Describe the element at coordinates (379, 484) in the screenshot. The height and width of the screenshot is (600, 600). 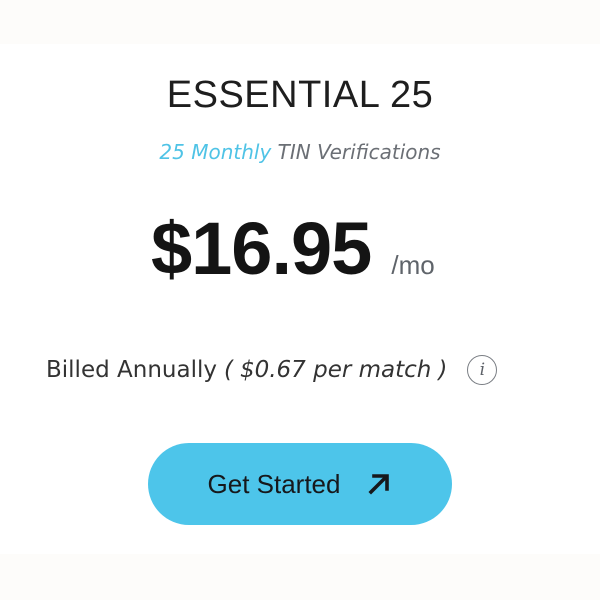
I see `arrow-up-right-icon` at that location.